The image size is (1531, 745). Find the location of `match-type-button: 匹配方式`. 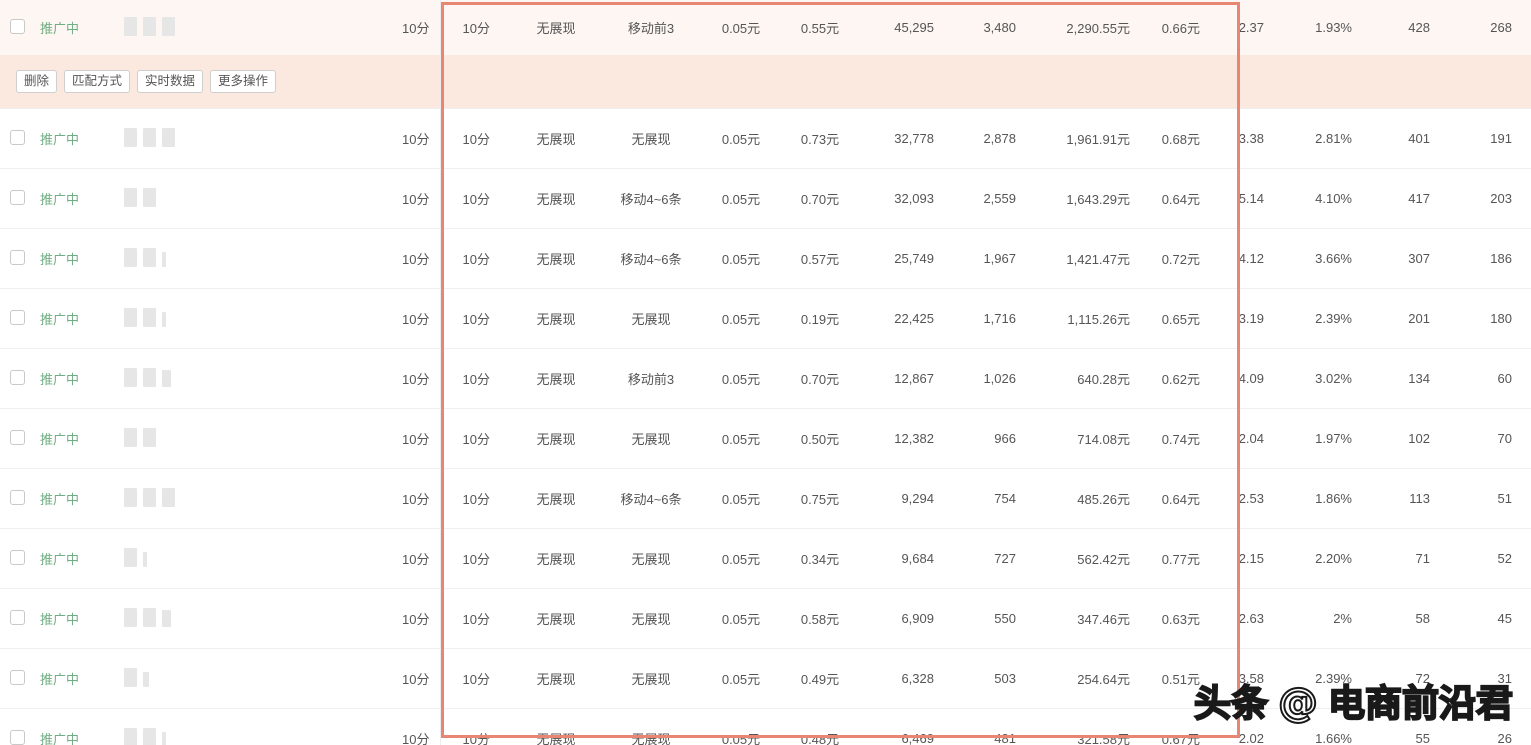

match-type-button: 匹配方式 is located at coordinates (97, 81).